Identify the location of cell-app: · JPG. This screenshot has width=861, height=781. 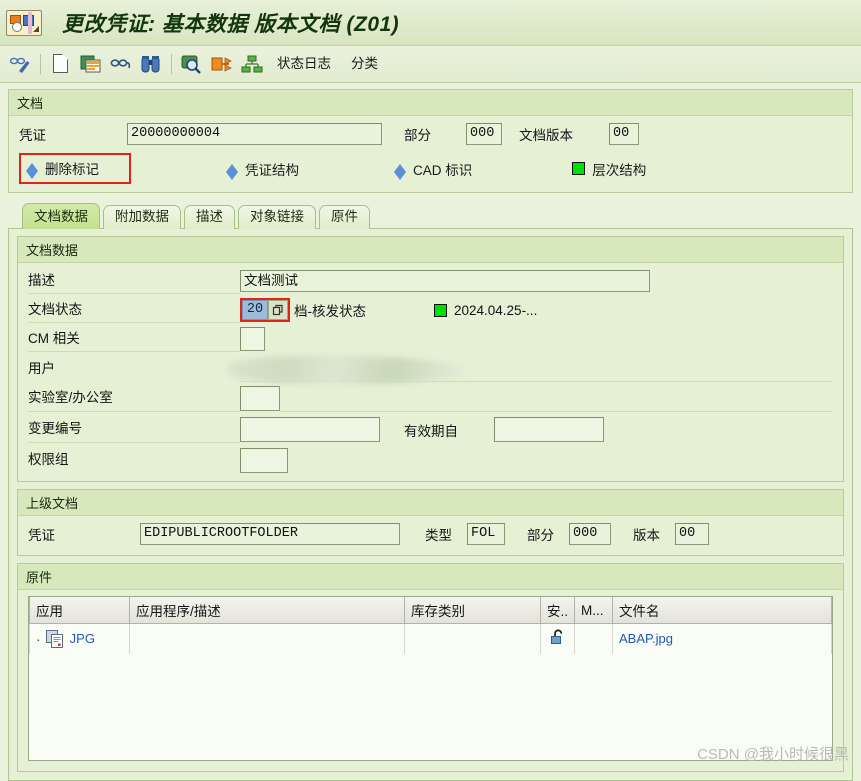
(79, 638).